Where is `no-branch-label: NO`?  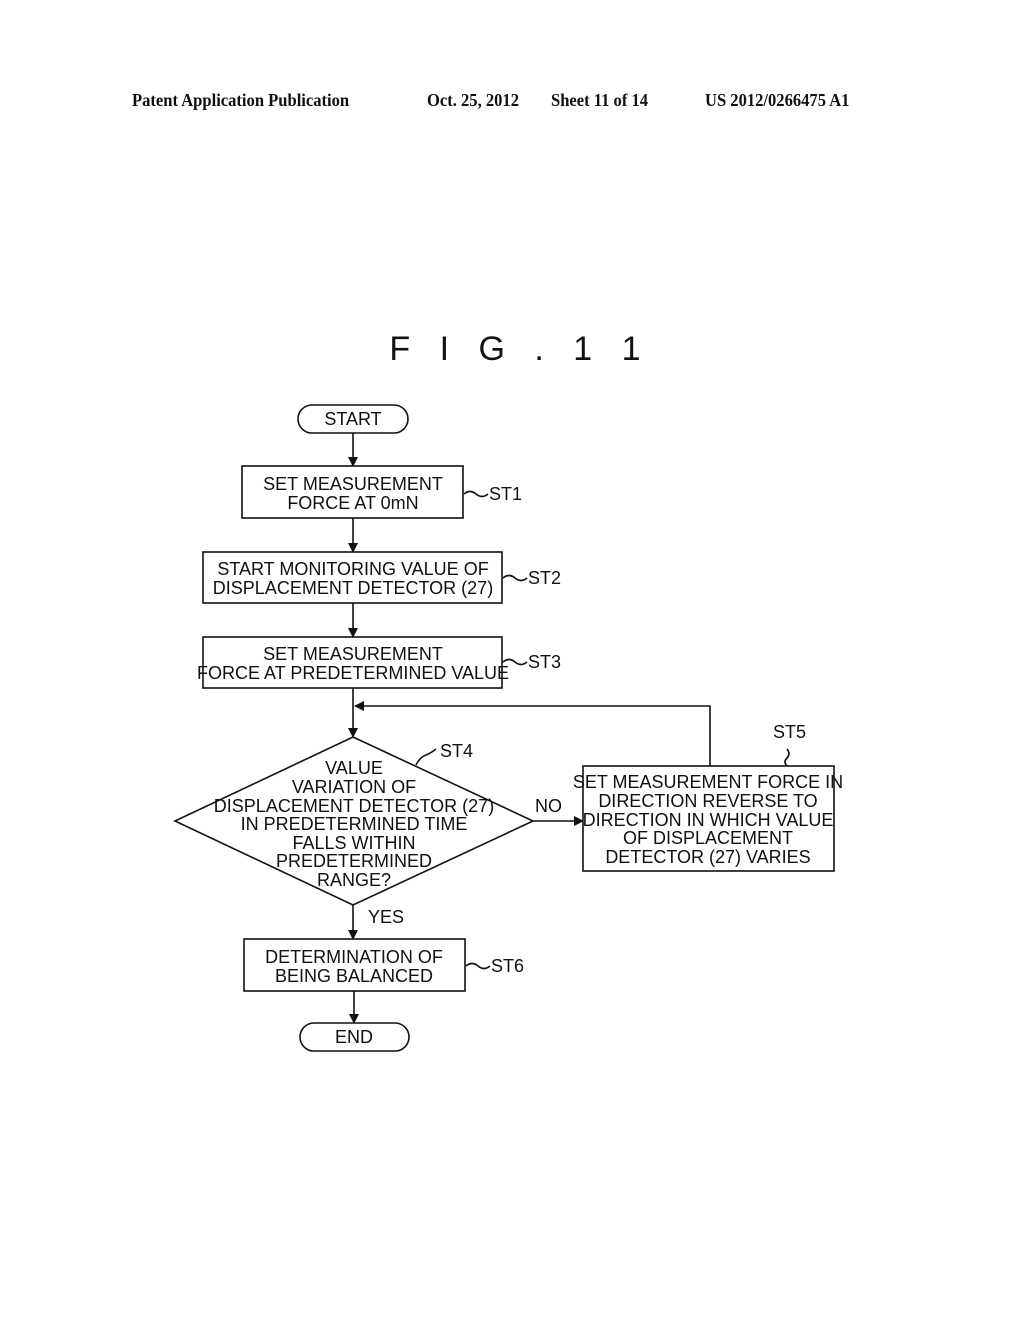
no-branch-label: NO is located at coordinates (548, 806).